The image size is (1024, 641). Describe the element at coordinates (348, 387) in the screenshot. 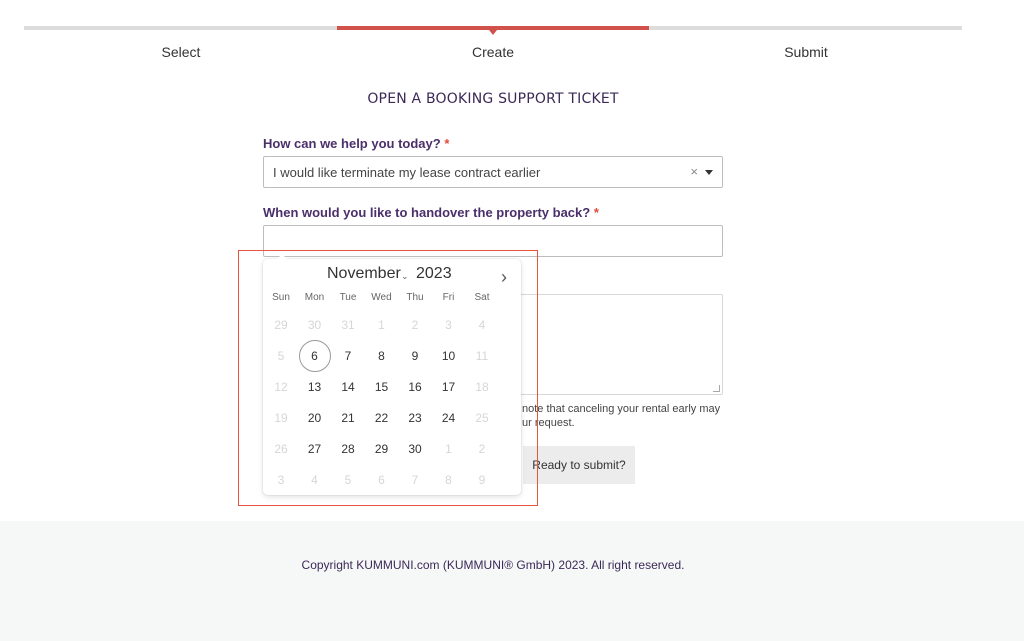

I see `calendar-day: 14` at that location.